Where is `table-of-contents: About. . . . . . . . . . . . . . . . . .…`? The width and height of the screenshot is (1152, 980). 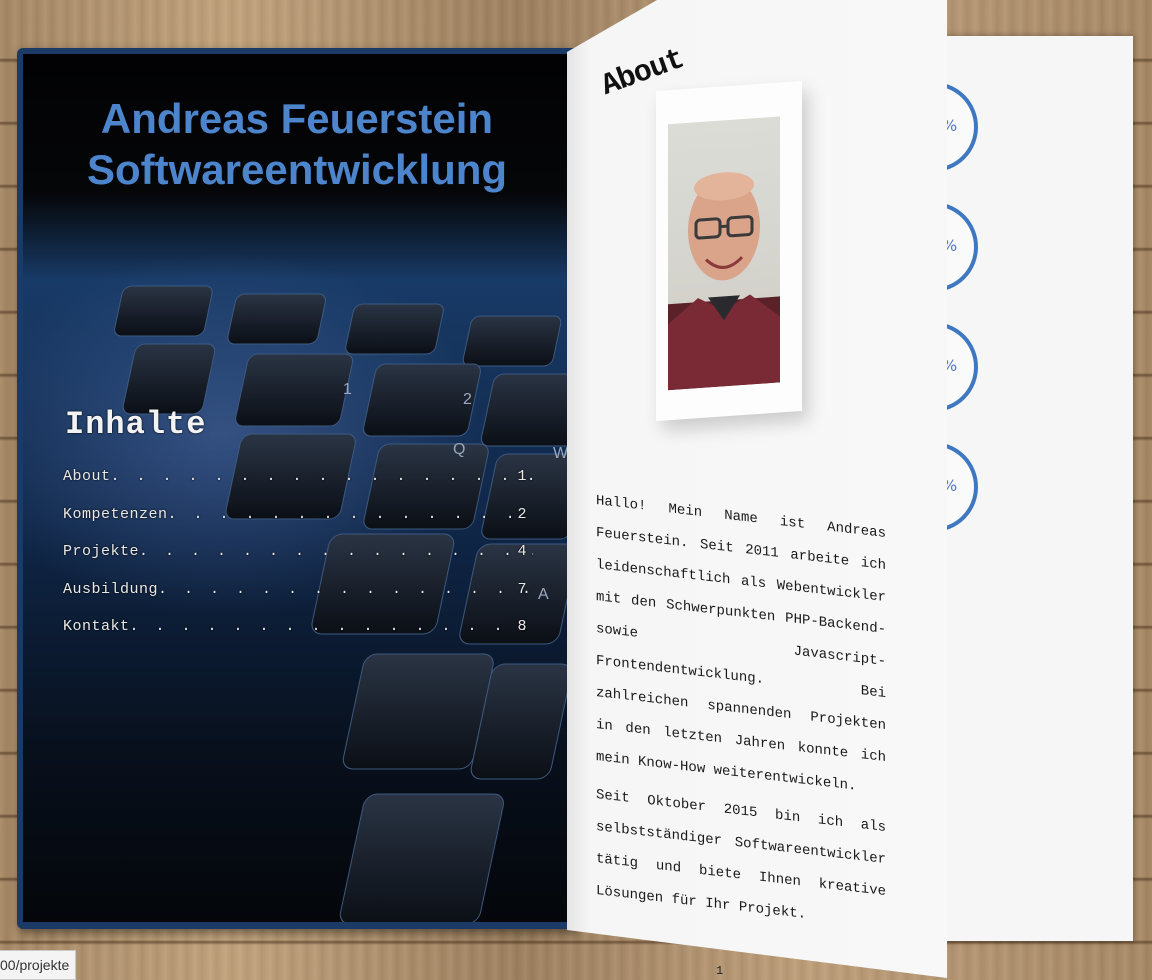 table-of-contents: About. . . . . . . . . . . . . . . . . .… is located at coordinates (298, 562).